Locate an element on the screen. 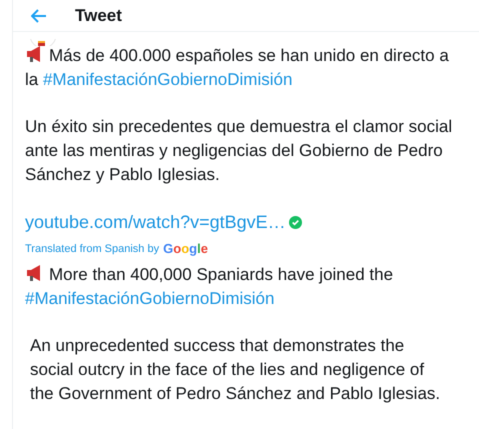  translation-note: Translated from Spanish by is located at coordinates (92, 249).